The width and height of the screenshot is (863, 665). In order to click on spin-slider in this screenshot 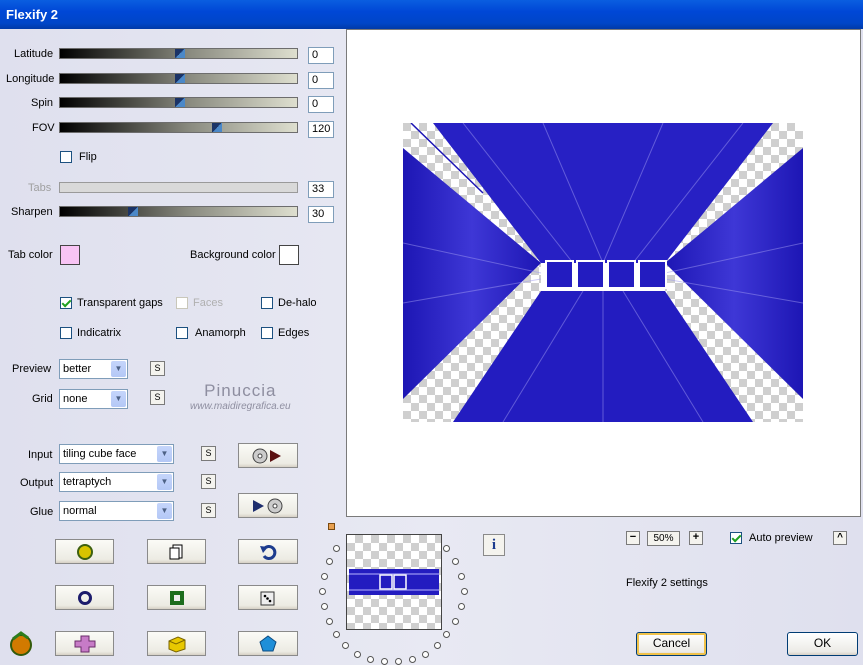, I will do `click(178, 102)`.